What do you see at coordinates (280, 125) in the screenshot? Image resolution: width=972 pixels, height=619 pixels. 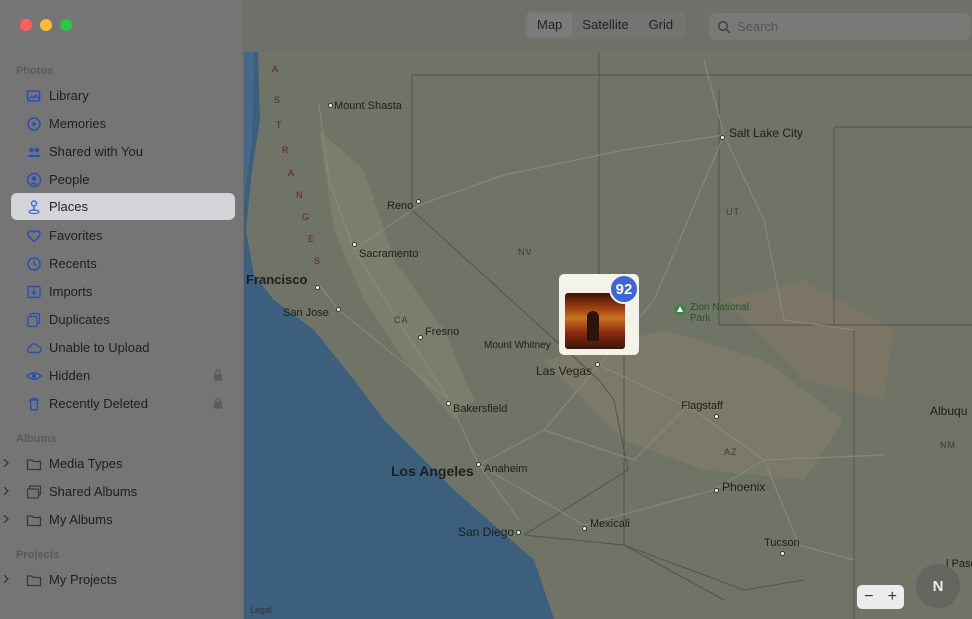 I see `map-label-range: T` at bounding box center [280, 125].